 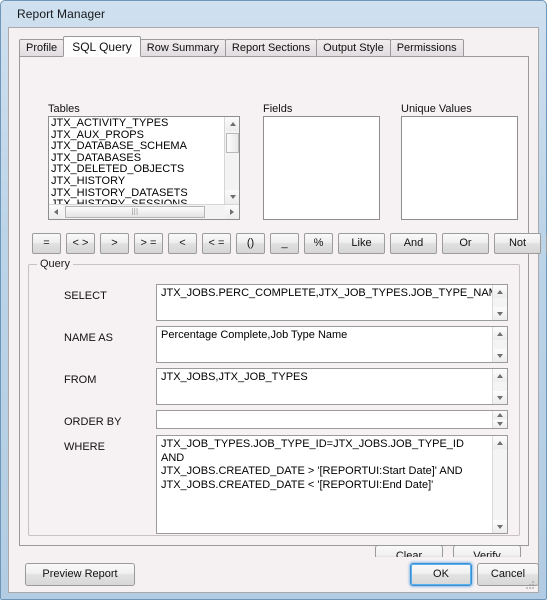 What do you see at coordinates (232, 212) in the screenshot?
I see `scroll-right-icon` at bounding box center [232, 212].